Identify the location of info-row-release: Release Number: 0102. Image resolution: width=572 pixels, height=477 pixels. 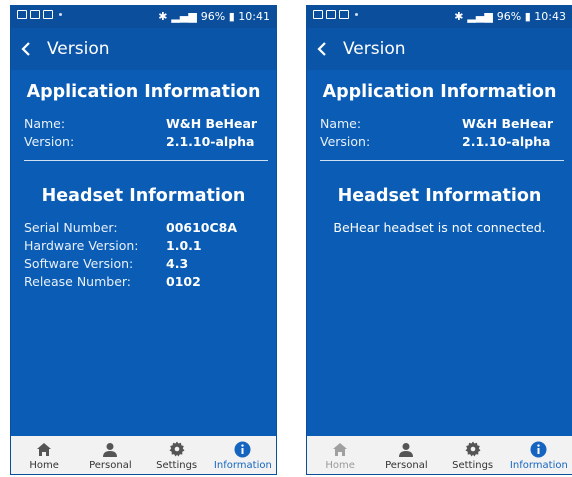
(147, 283).